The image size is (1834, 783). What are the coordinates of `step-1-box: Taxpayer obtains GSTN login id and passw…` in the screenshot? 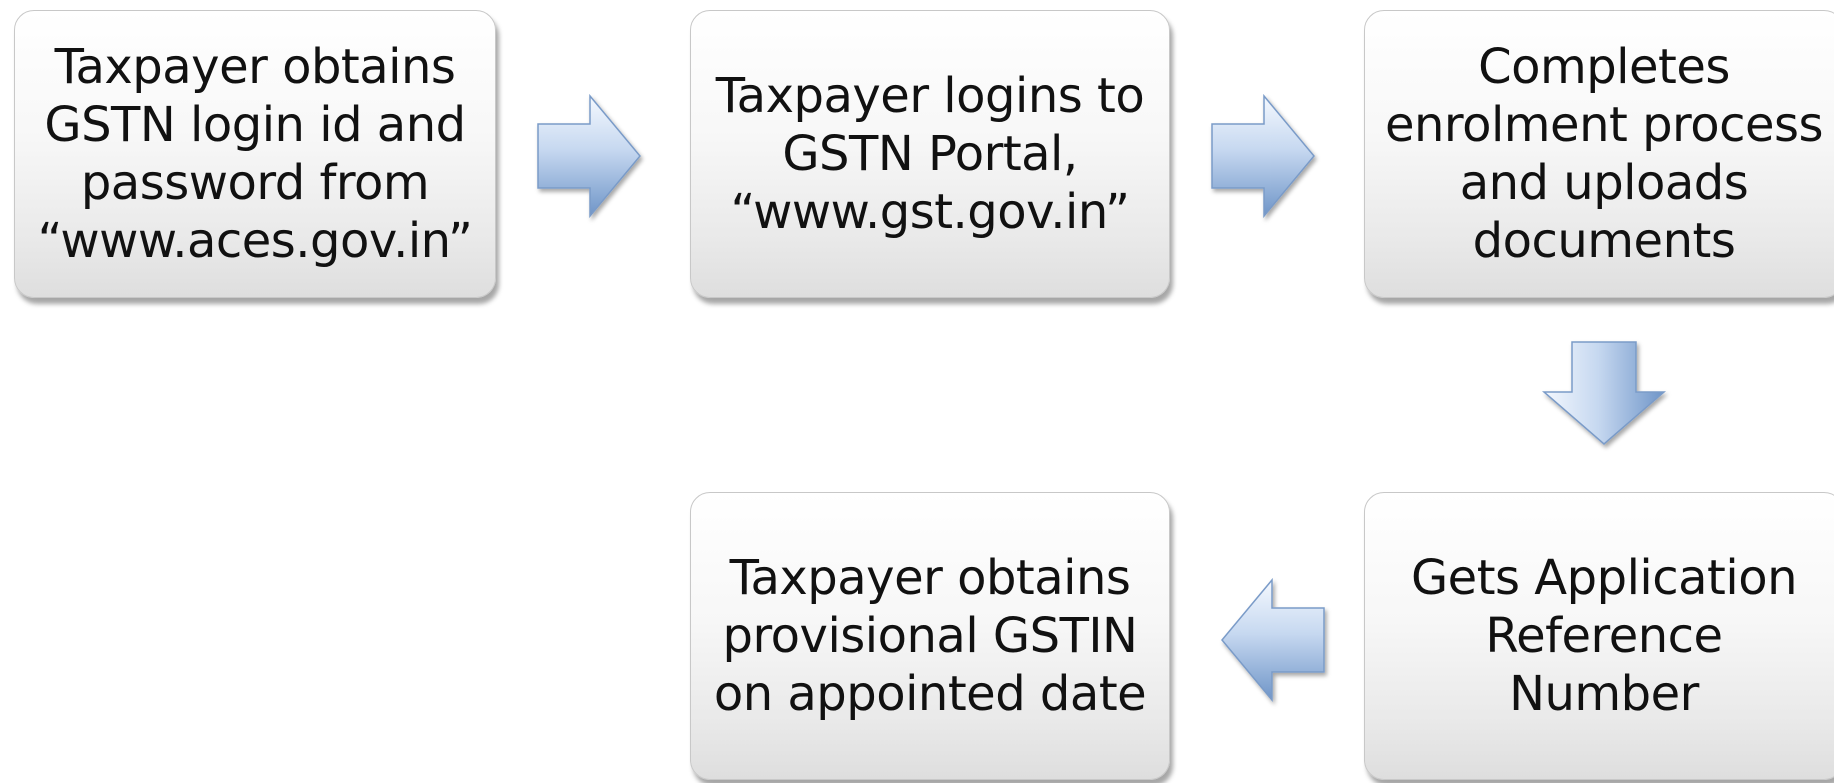 It's located at (255, 154).